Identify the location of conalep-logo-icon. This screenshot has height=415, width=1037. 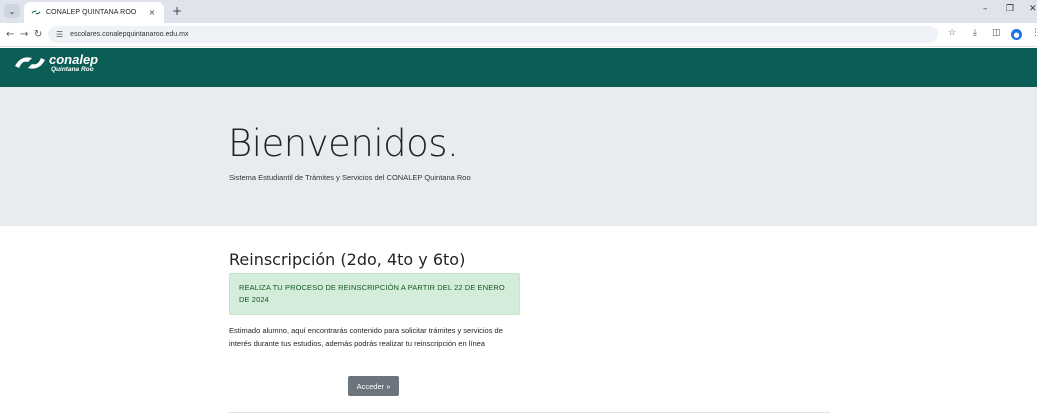
(30, 63).